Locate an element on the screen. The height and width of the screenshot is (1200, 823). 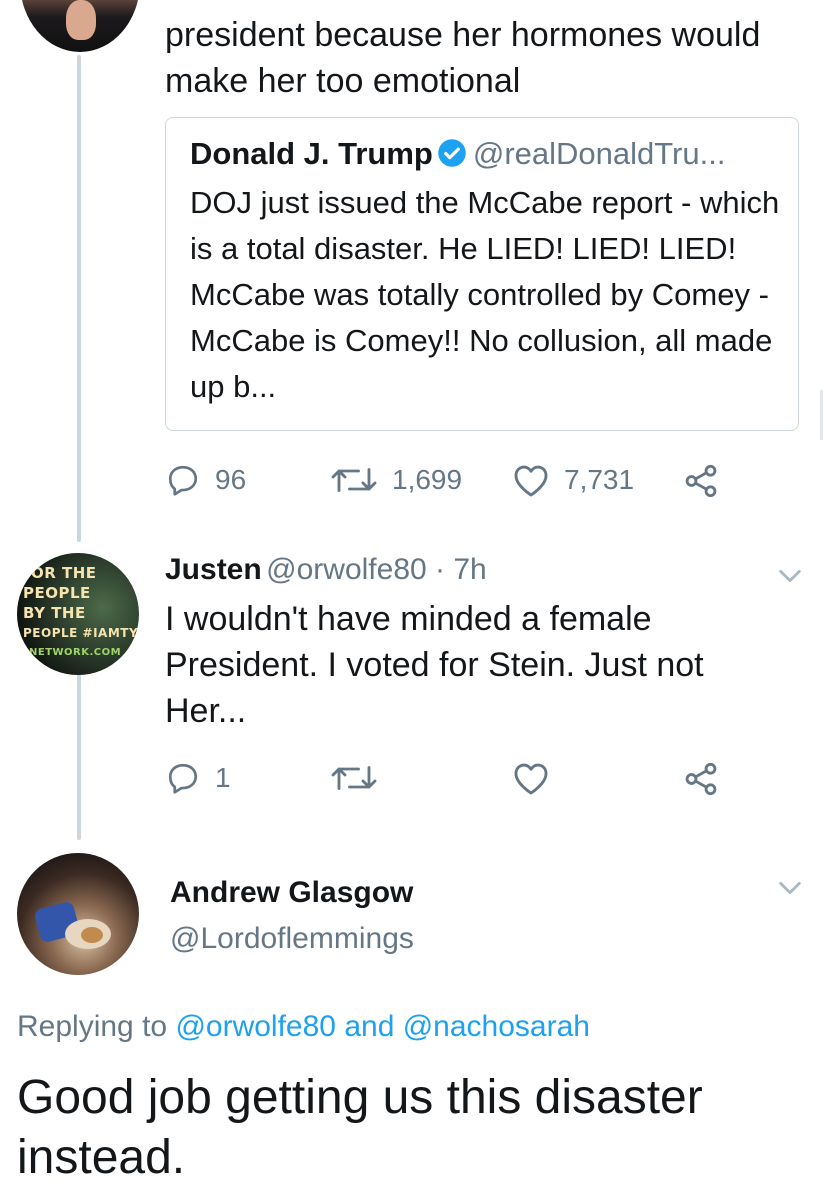
verified-icon is located at coordinates (452, 153).